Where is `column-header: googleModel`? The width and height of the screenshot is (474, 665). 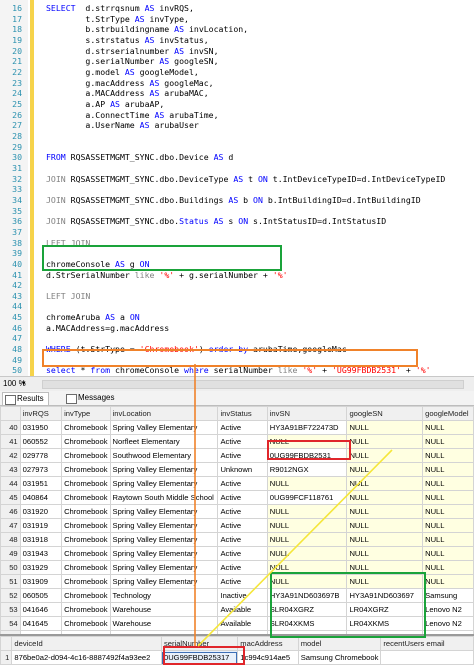 column-header: googleModel is located at coordinates (448, 413).